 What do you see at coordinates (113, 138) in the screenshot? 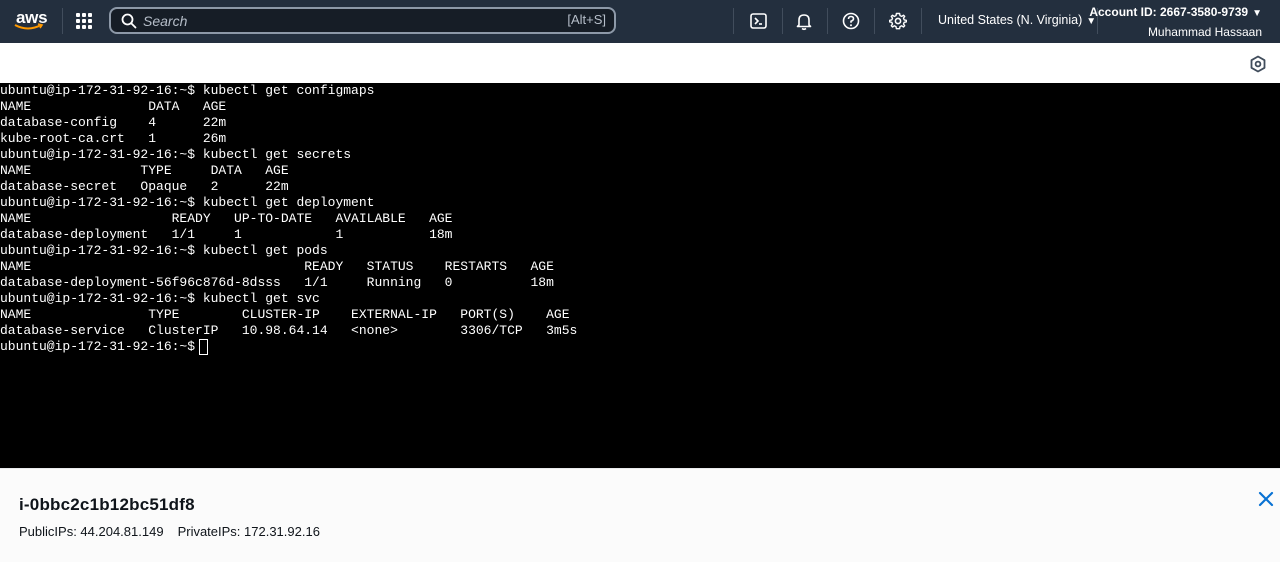
I see `terminal-line: kube-root-ca.crt 1 26m` at bounding box center [113, 138].